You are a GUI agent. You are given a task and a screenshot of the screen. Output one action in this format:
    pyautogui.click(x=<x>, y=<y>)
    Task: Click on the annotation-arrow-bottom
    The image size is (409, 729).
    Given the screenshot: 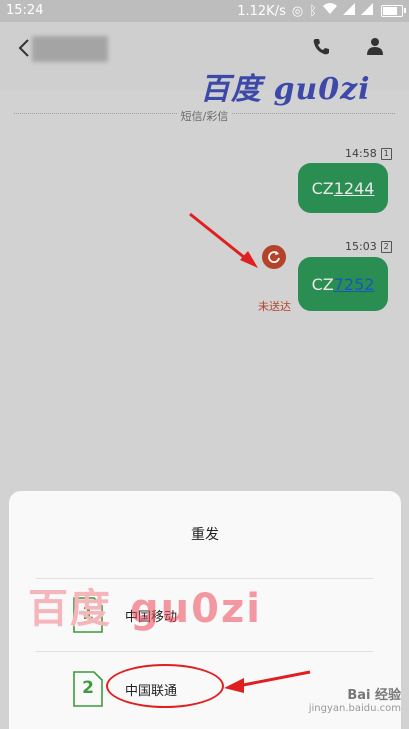 What is the action you would take?
    pyautogui.click(x=267, y=681)
    